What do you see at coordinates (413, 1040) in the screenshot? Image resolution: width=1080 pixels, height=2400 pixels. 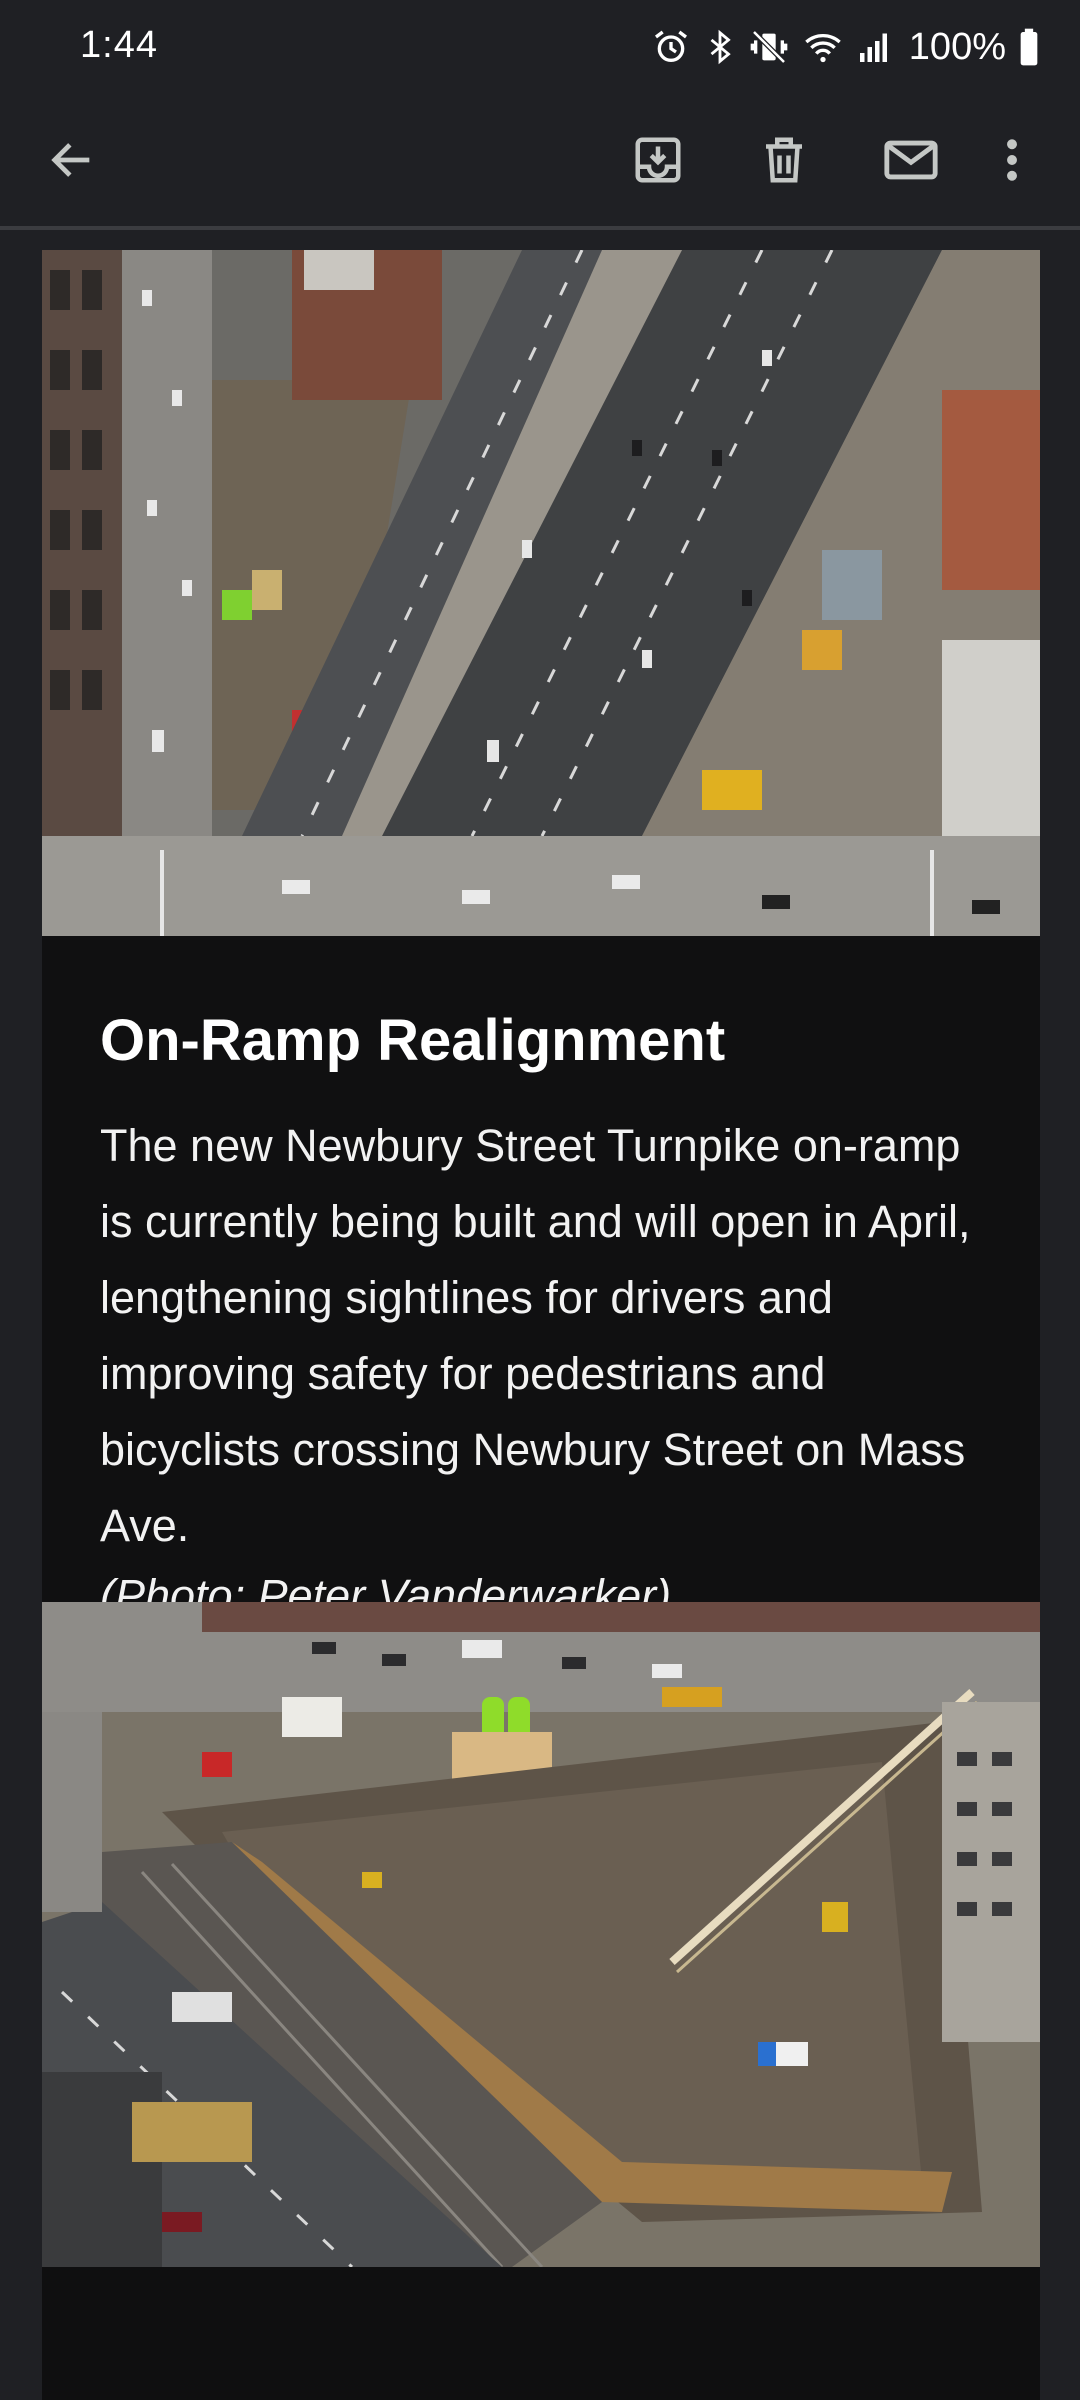 I see `article-title: On-Ramp Realignment` at bounding box center [413, 1040].